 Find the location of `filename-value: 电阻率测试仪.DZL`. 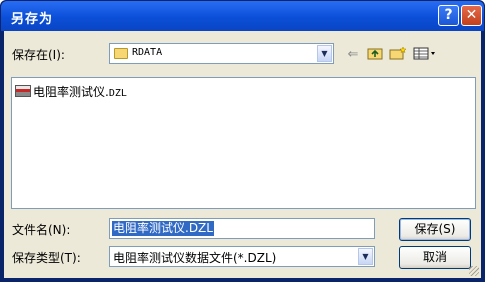

filename-value: 电阻率测试仪.DZL is located at coordinates (163, 228).